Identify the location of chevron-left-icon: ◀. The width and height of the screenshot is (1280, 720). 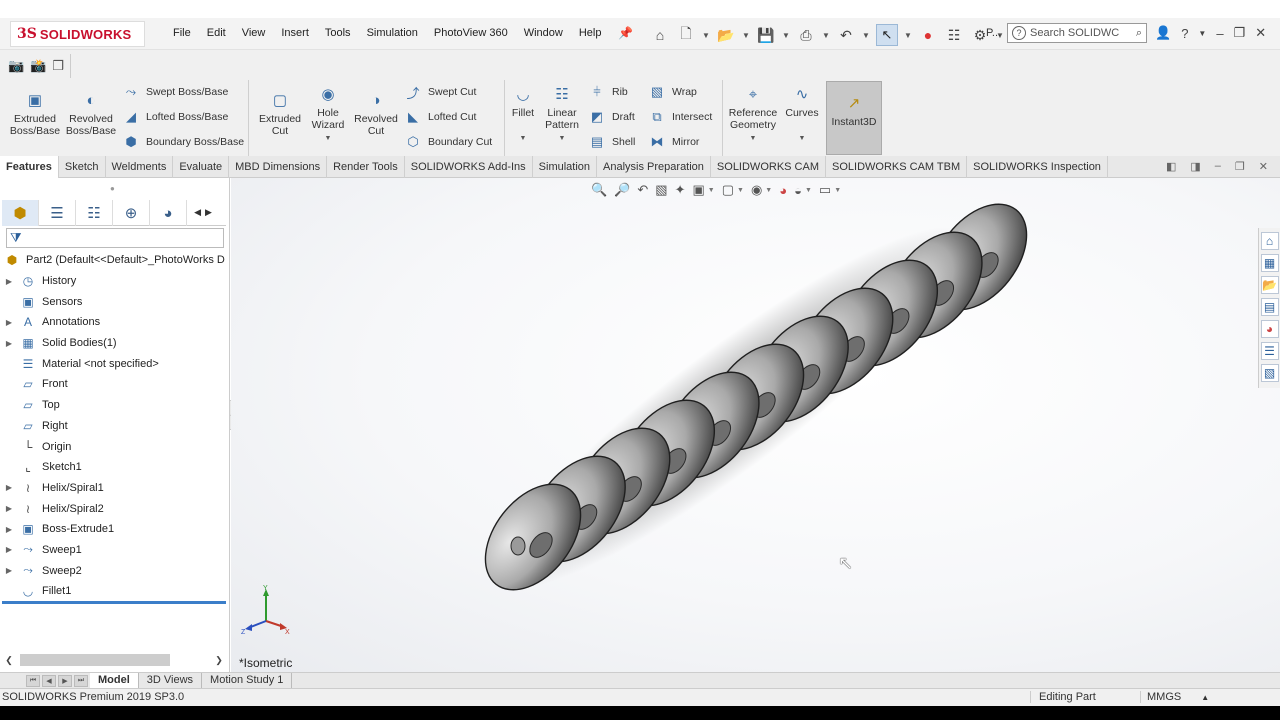
(197, 212).